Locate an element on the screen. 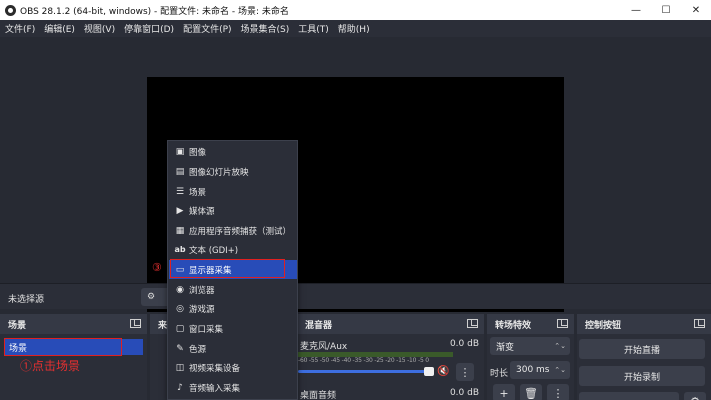  menu-item-label: 窗口采集 is located at coordinates (206, 329).